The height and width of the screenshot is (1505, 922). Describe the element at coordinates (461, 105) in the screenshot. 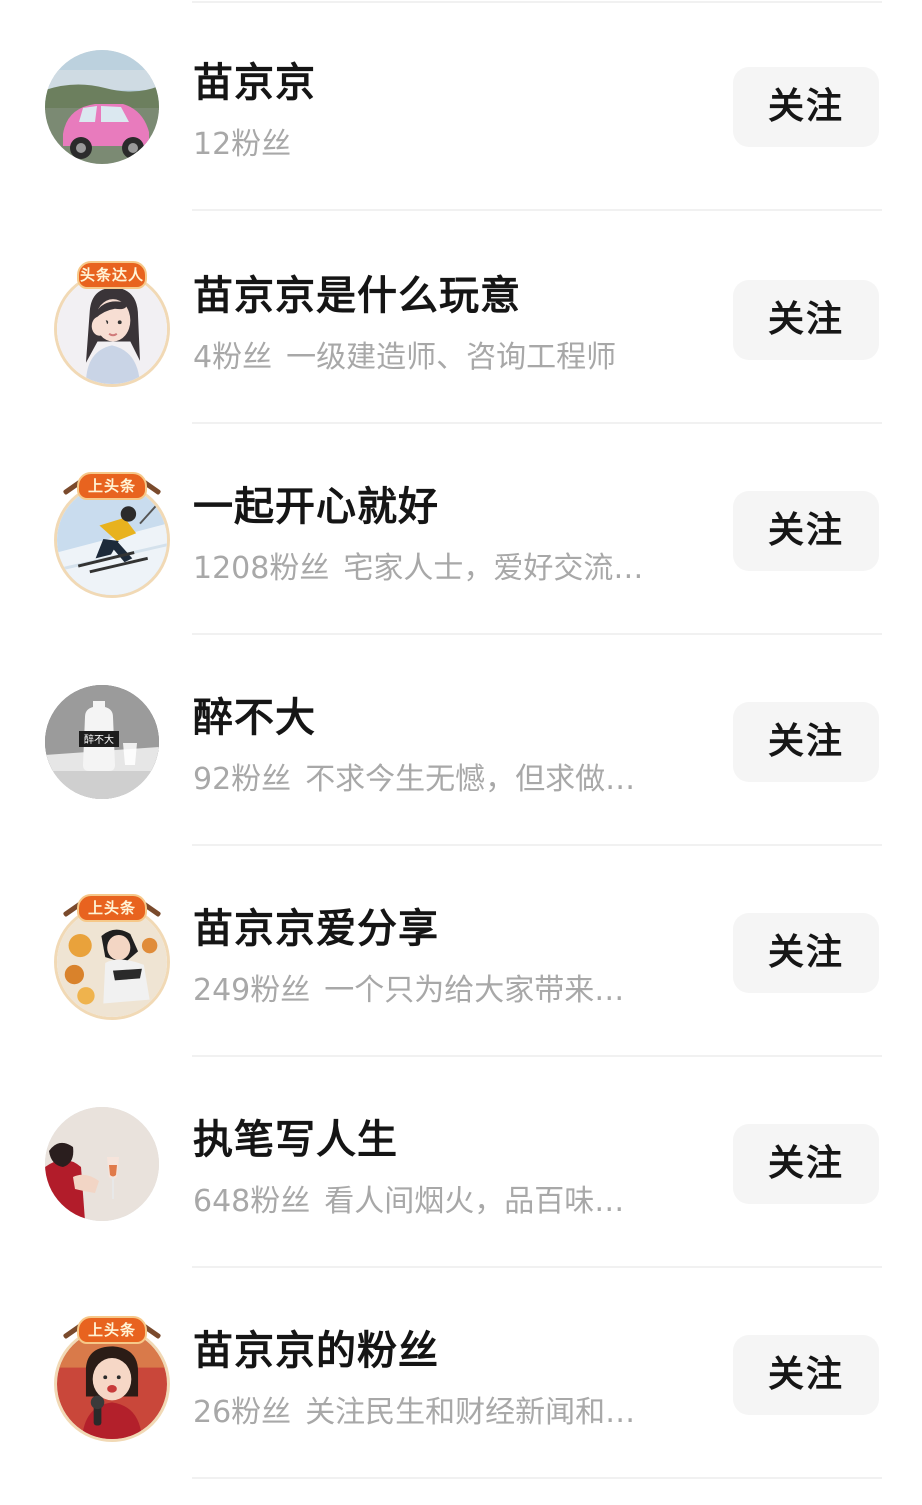

I see `list-item: 苗京京 12粉丝 关注` at that location.